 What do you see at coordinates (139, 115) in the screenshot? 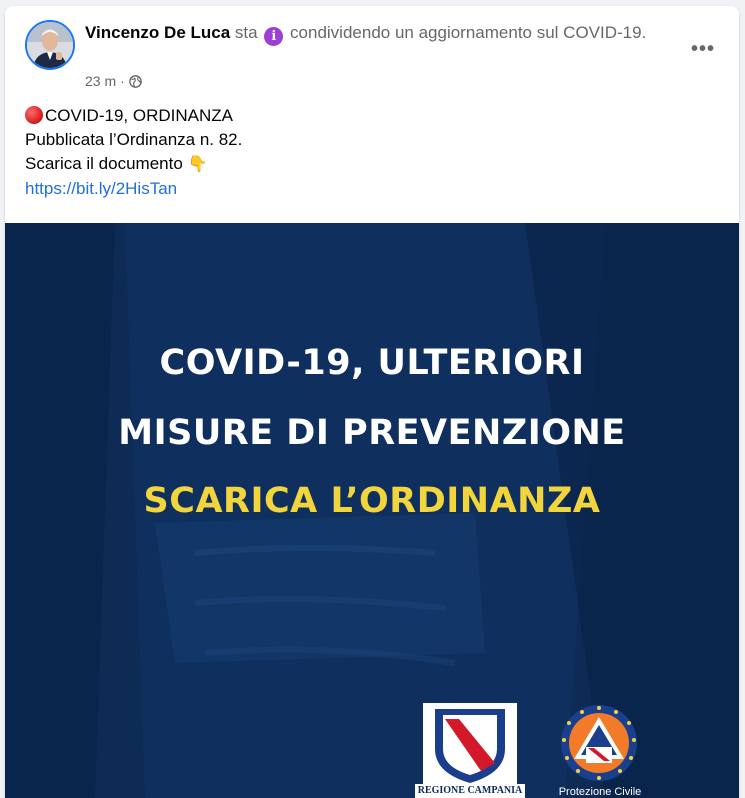
I see `post-headline: COVID-19, ORDINANZA` at bounding box center [139, 115].